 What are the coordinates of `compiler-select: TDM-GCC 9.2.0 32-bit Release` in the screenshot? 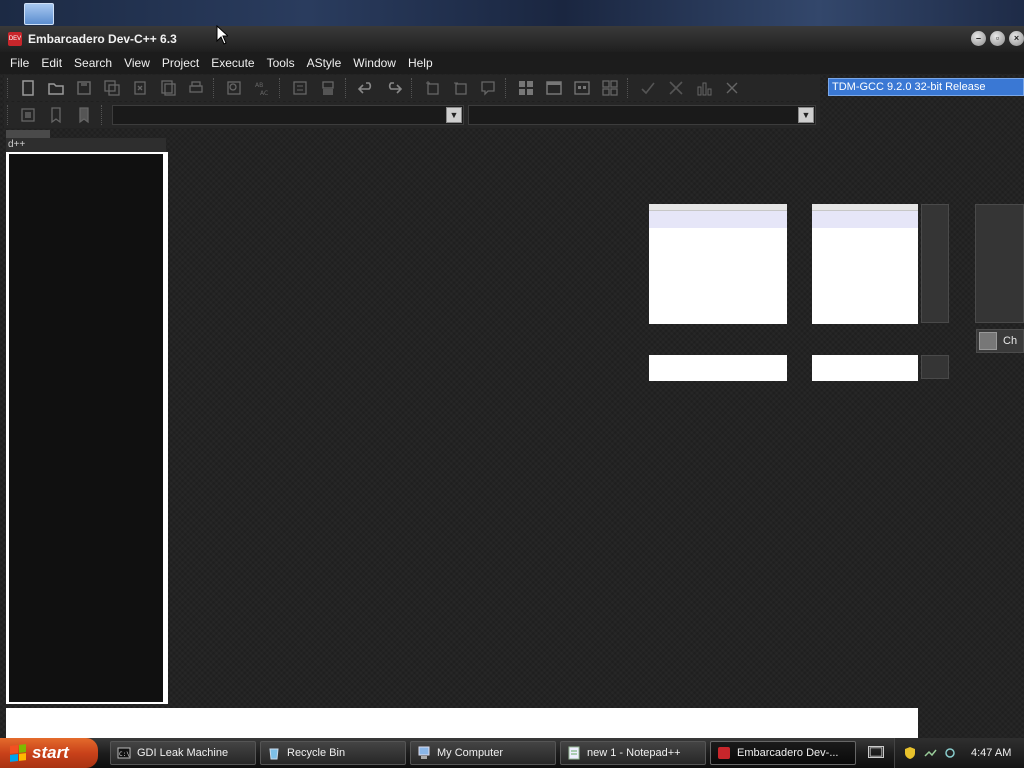 It's located at (926, 87).